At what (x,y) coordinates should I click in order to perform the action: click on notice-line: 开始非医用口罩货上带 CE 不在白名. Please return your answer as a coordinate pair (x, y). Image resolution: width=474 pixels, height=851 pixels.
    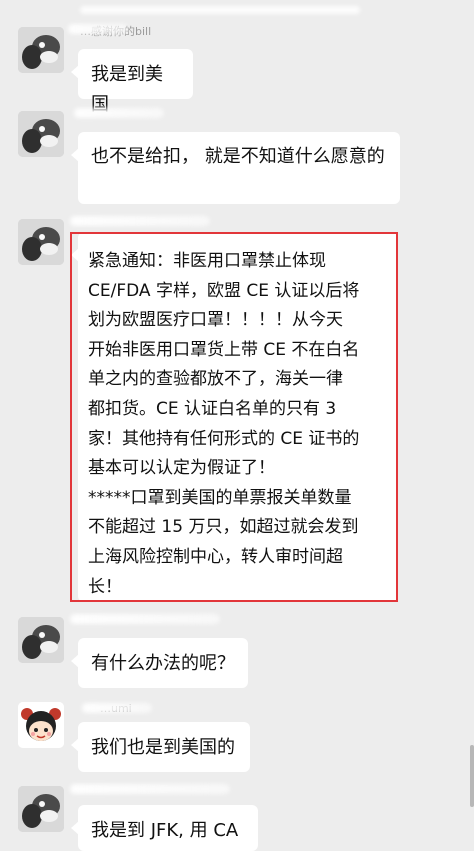
    Looking at the image, I should click on (224, 349).